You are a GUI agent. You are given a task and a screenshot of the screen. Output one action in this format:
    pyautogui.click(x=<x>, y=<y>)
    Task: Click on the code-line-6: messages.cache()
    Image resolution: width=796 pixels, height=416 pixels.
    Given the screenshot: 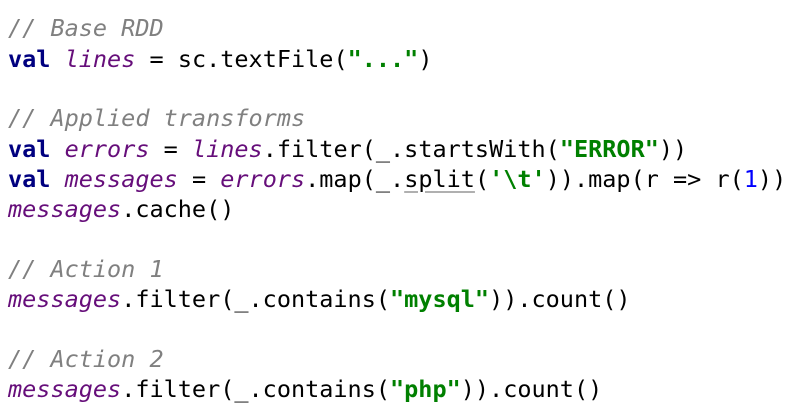 What is the action you would take?
    pyautogui.click(x=121, y=209)
    